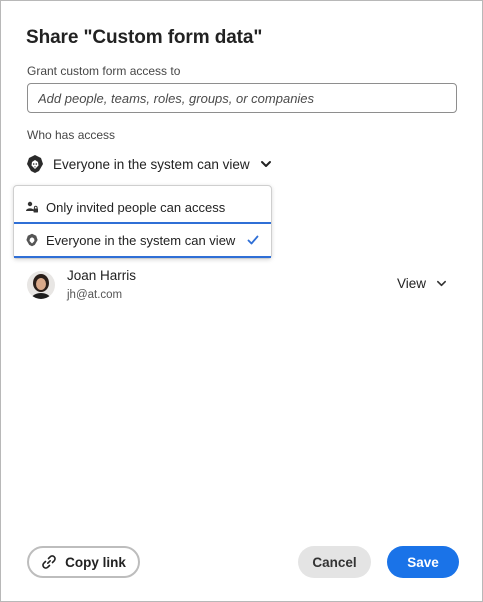  Describe the element at coordinates (253, 240) in the screenshot. I see `checkmark-icon` at that location.